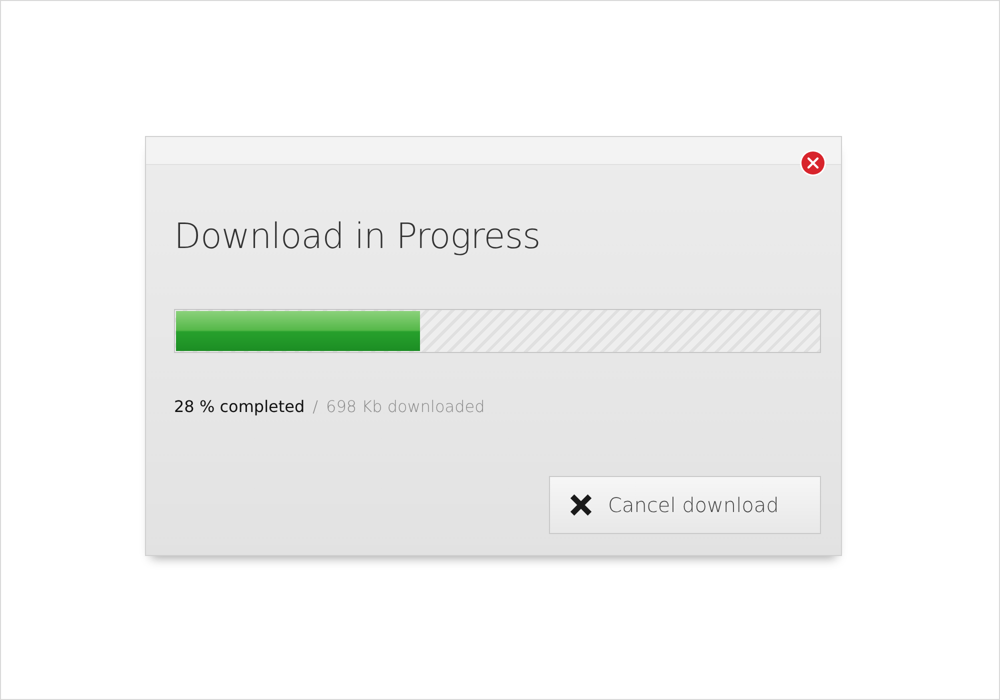 Image resolution: width=1000 pixels, height=700 pixels. I want to click on close-icon, so click(813, 163).